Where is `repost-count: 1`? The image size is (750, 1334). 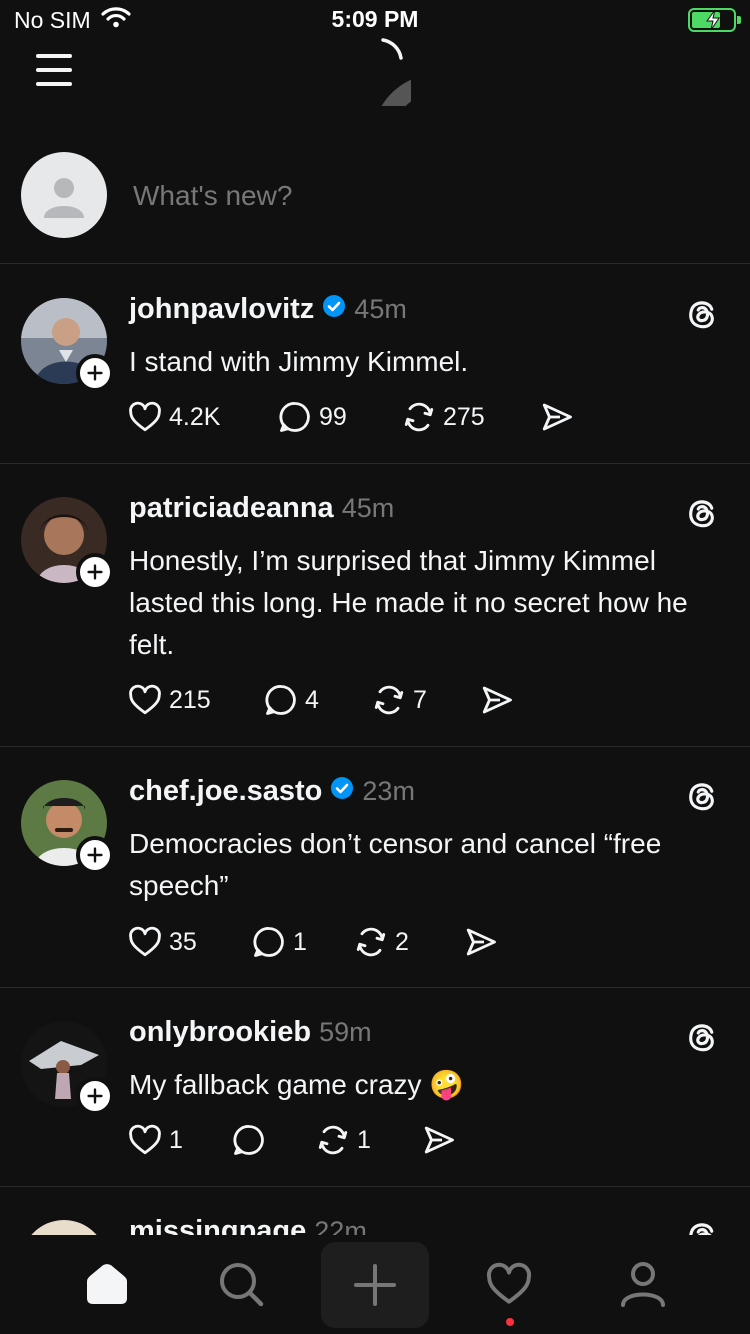
repost-count: 1 is located at coordinates (364, 1139).